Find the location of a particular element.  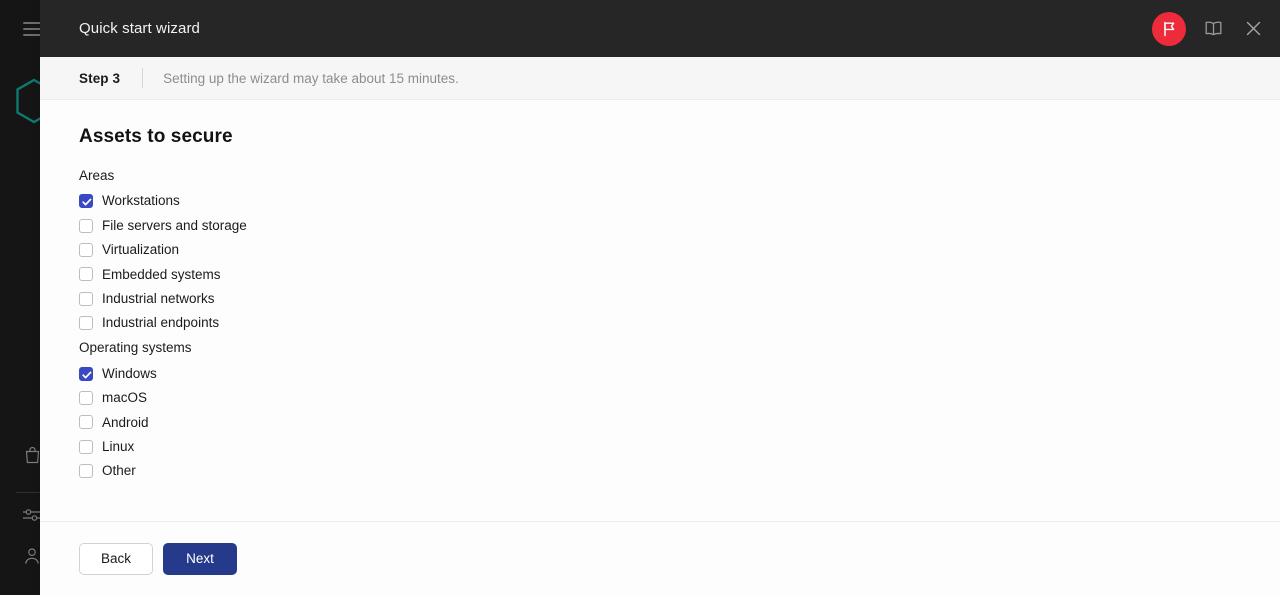

checkbox-row: Industrial networks is located at coordinates (660, 299).